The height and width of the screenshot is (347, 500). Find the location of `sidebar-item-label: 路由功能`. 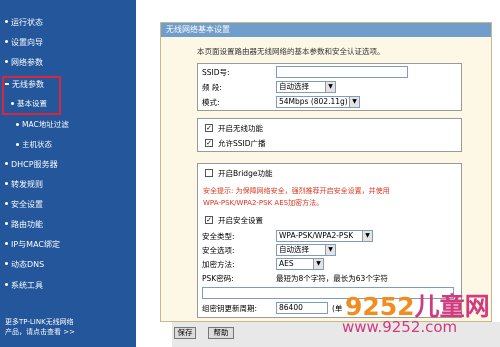

sidebar-item-label: 路由功能 is located at coordinates (27, 224).